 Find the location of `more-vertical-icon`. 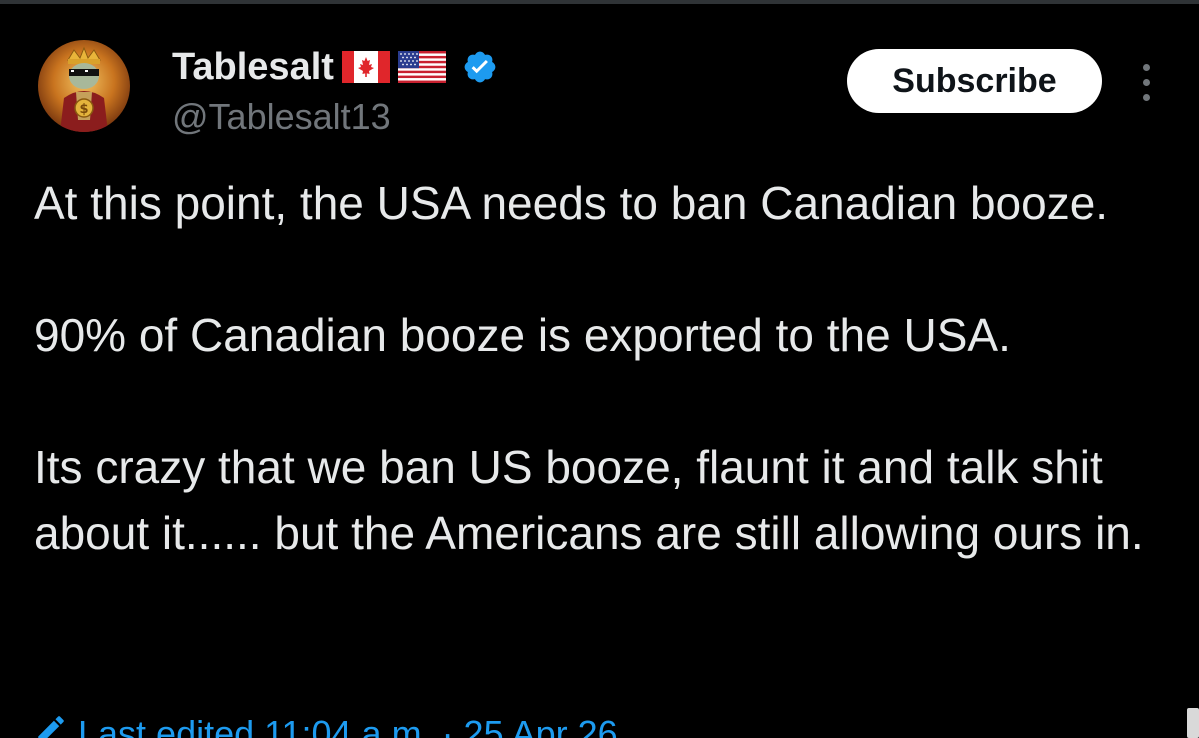

more-vertical-icon is located at coordinates (1146, 67).